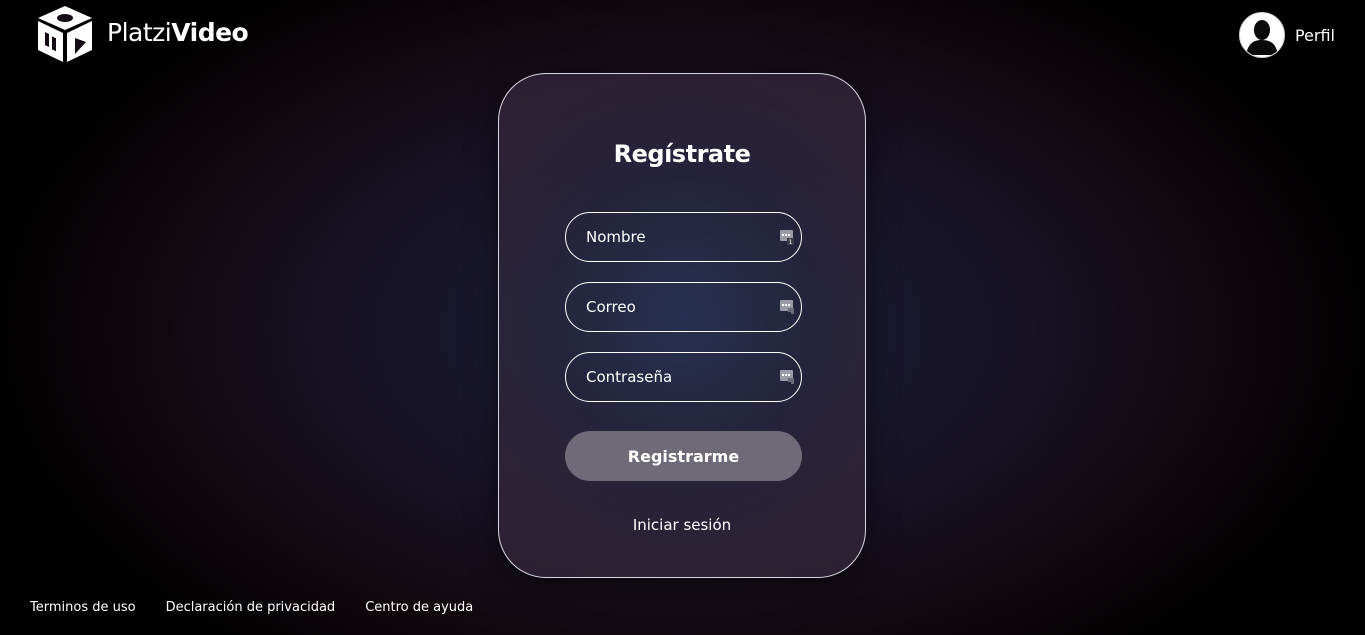 The width and height of the screenshot is (1365, 635). I want to click on login-link: Iniciar sesión, so click(682, 525).